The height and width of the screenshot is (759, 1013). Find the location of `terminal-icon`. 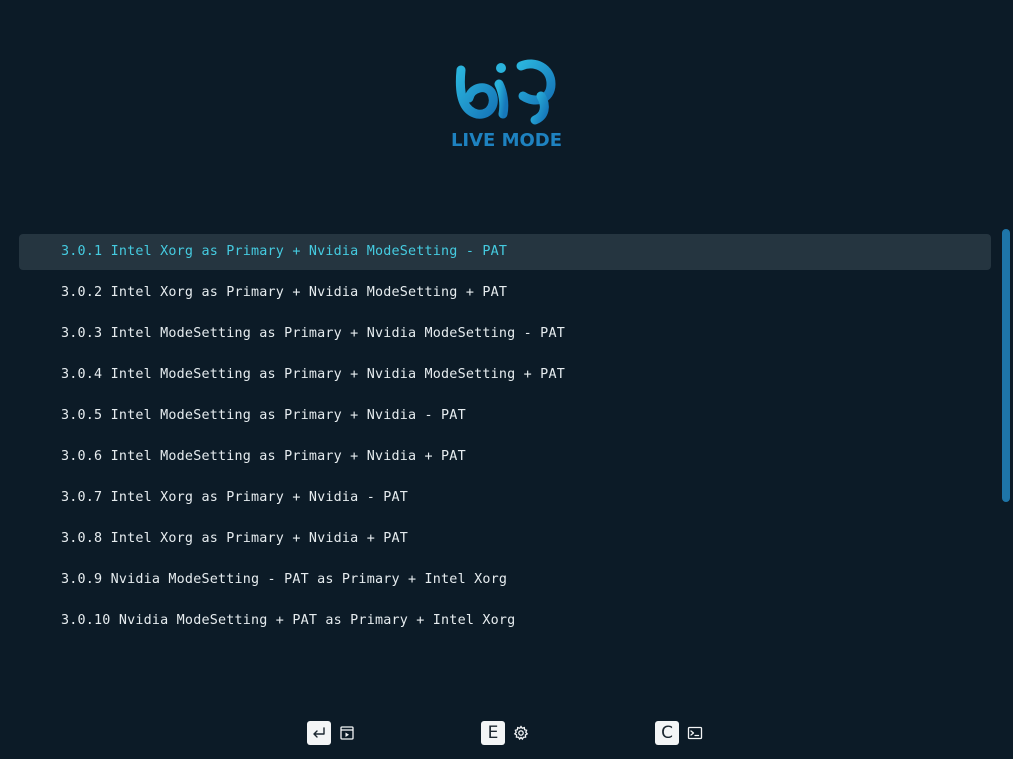

terminal-icon is located at coordinates (695, 733).